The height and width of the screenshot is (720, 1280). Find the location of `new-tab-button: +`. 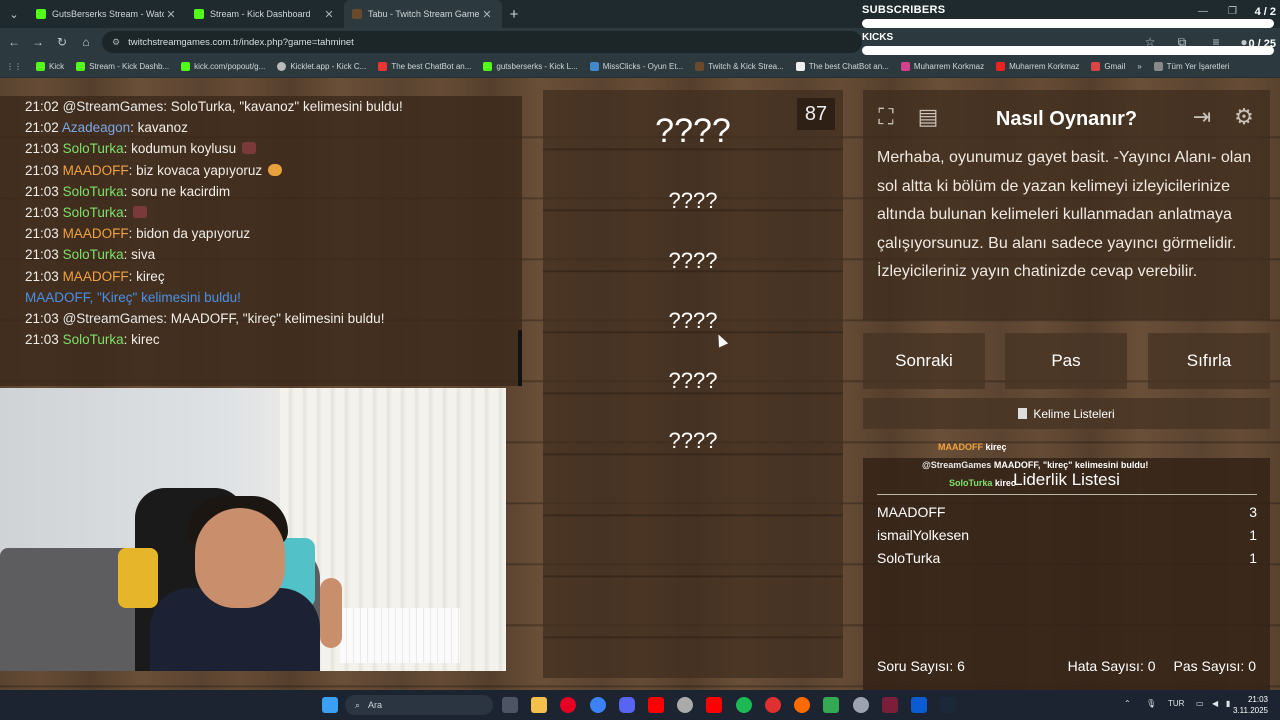

new-tab-button: + is located at coordinates (514, 14).